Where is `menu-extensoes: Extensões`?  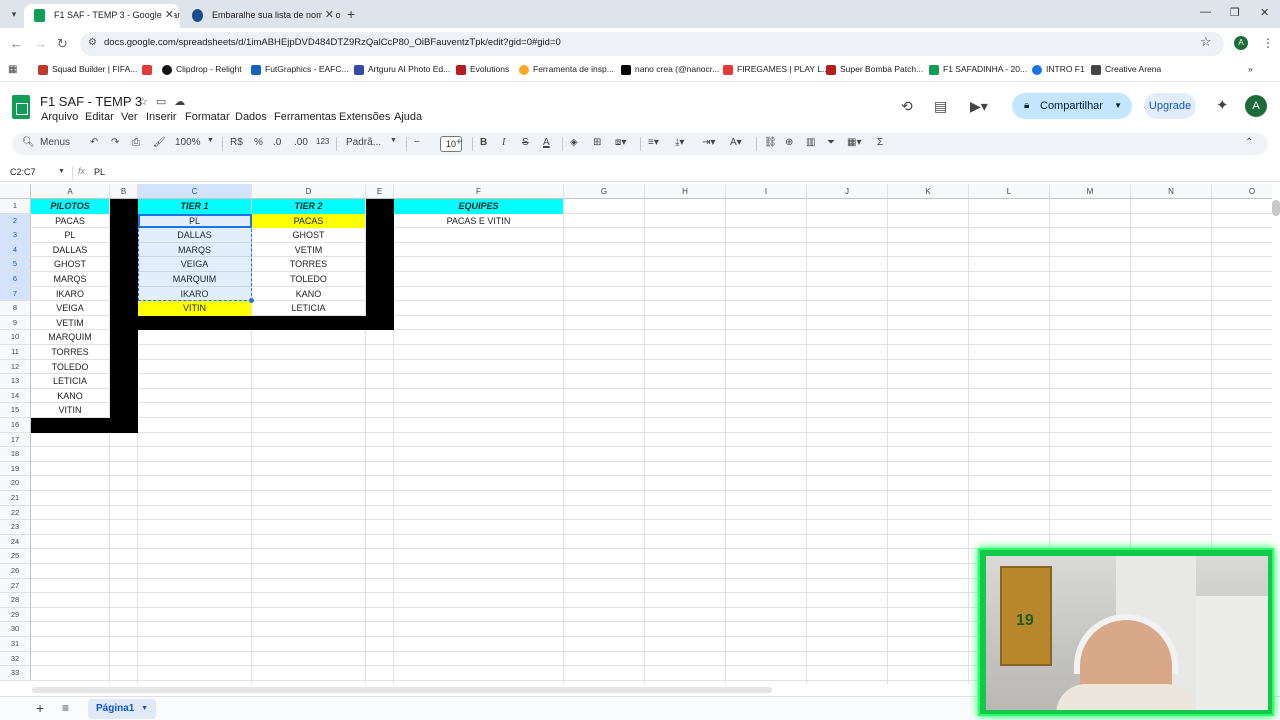
menu-extensoes: Extensões is located at coordinates (364, 117).